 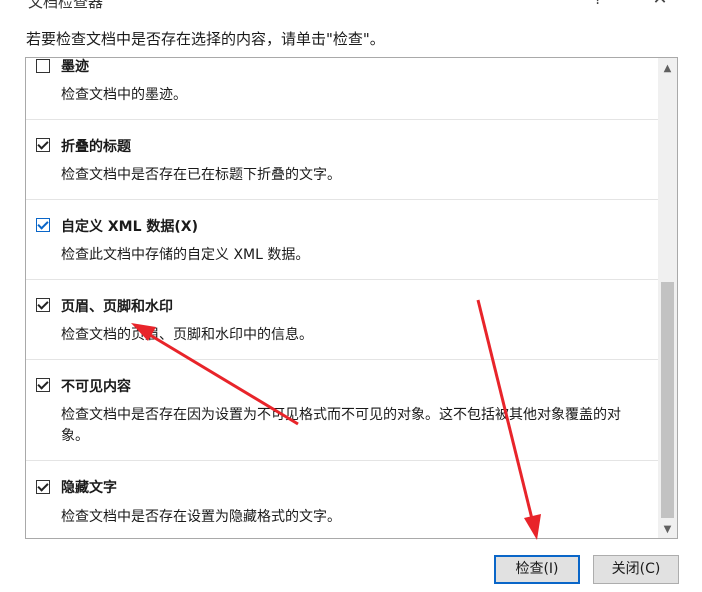 What do you see at coordinates (124, 95) in the screenshot?
I see `item-description: 检查文档中的墨迹。` at bounding box center [124, 95].